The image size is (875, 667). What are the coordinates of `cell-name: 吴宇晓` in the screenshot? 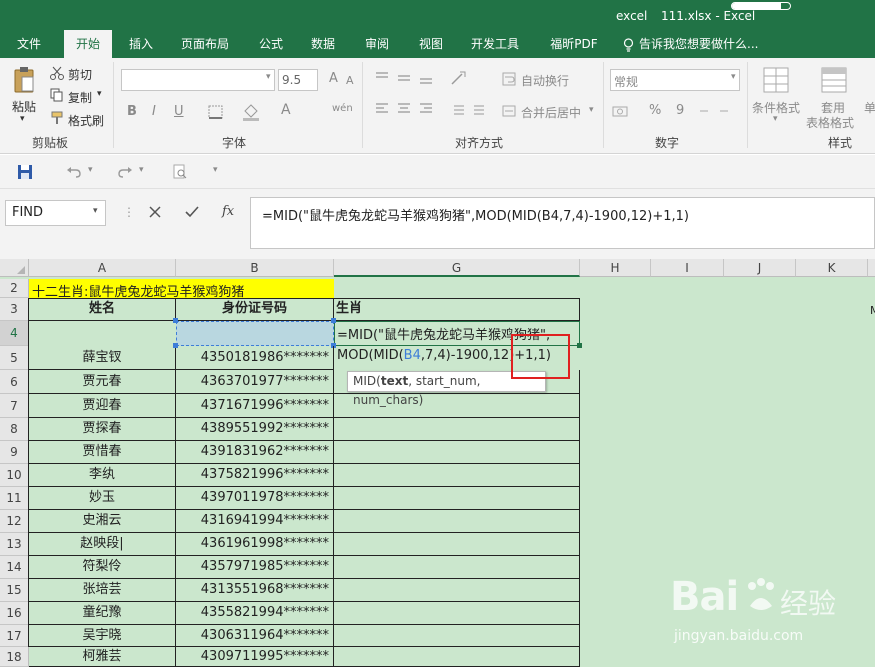 It's located at (102, 636).